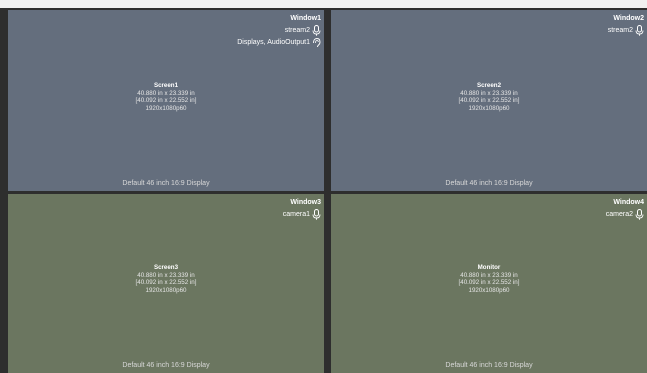  What do you see at coordinates (619, 214) in the screenshot?
I see `source-label: camera2` at bounding box center [619, 214].